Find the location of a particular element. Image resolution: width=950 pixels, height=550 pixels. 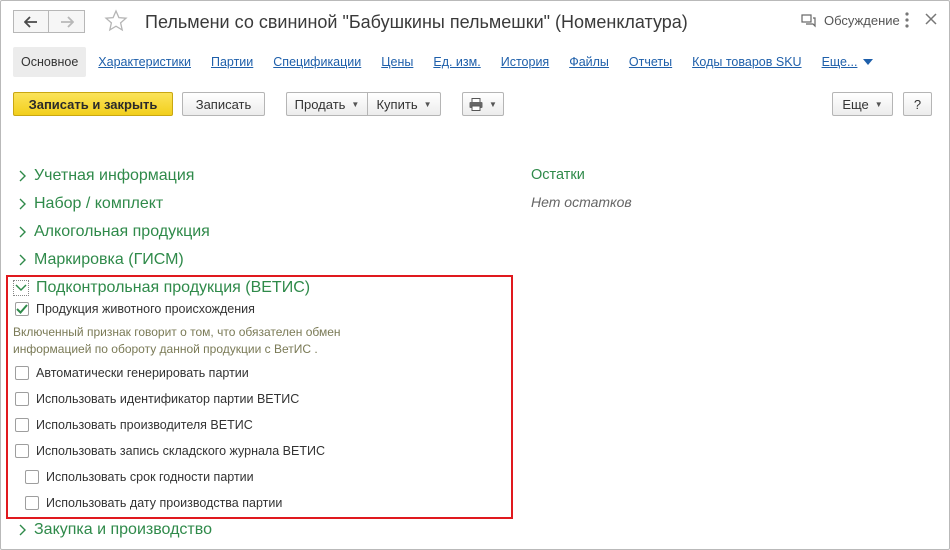

checkbox-label: Автоматически генерировать партии is located at coordinates (142, 373).